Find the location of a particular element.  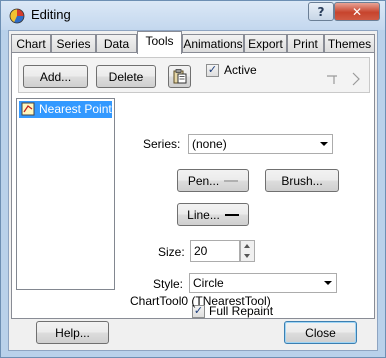

delete-button: Delete is located at coordinates (126, 76).